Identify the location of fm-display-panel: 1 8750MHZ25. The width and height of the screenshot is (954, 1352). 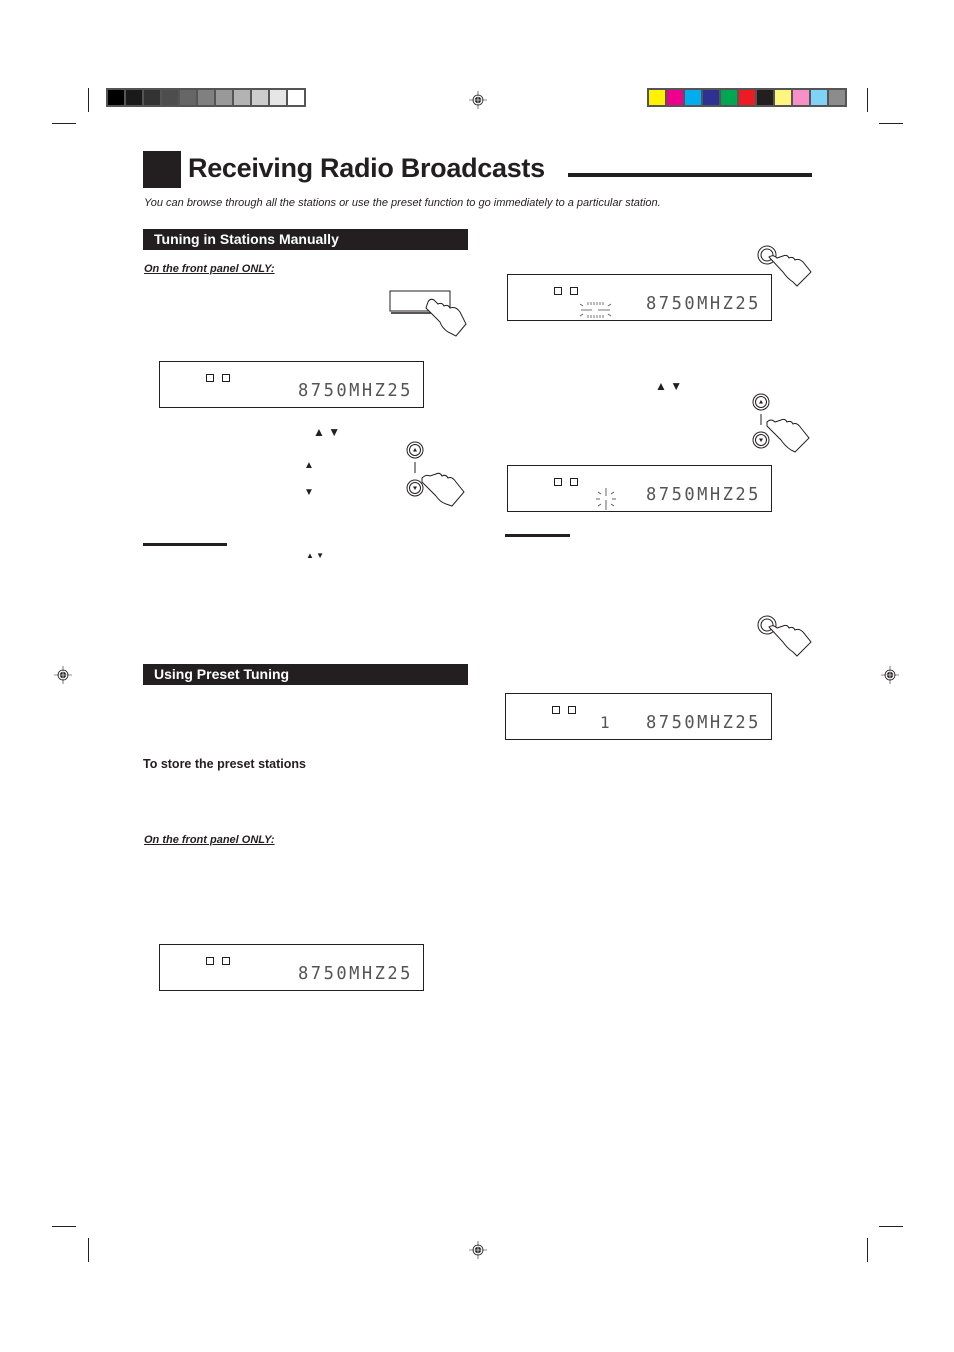
(638, 716).